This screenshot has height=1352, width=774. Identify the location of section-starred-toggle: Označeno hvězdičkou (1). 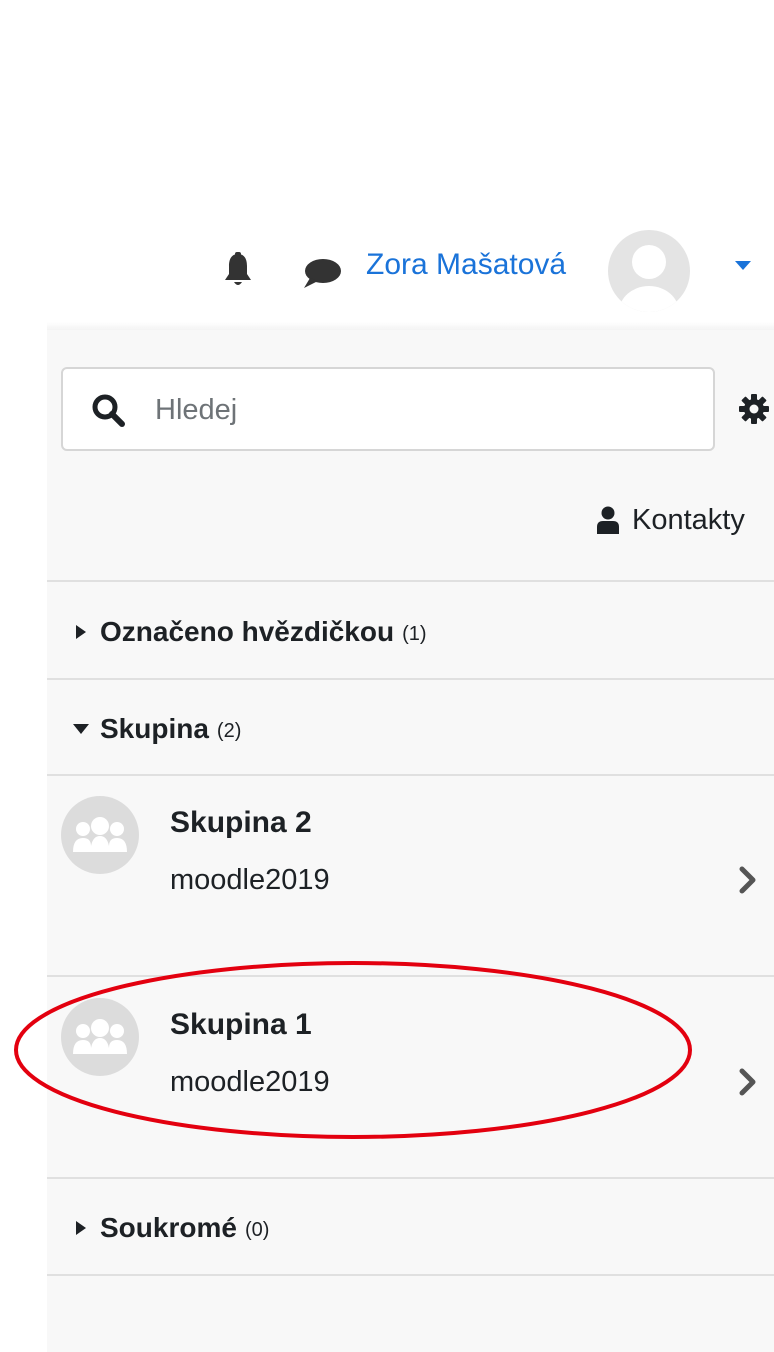
(249, 632).